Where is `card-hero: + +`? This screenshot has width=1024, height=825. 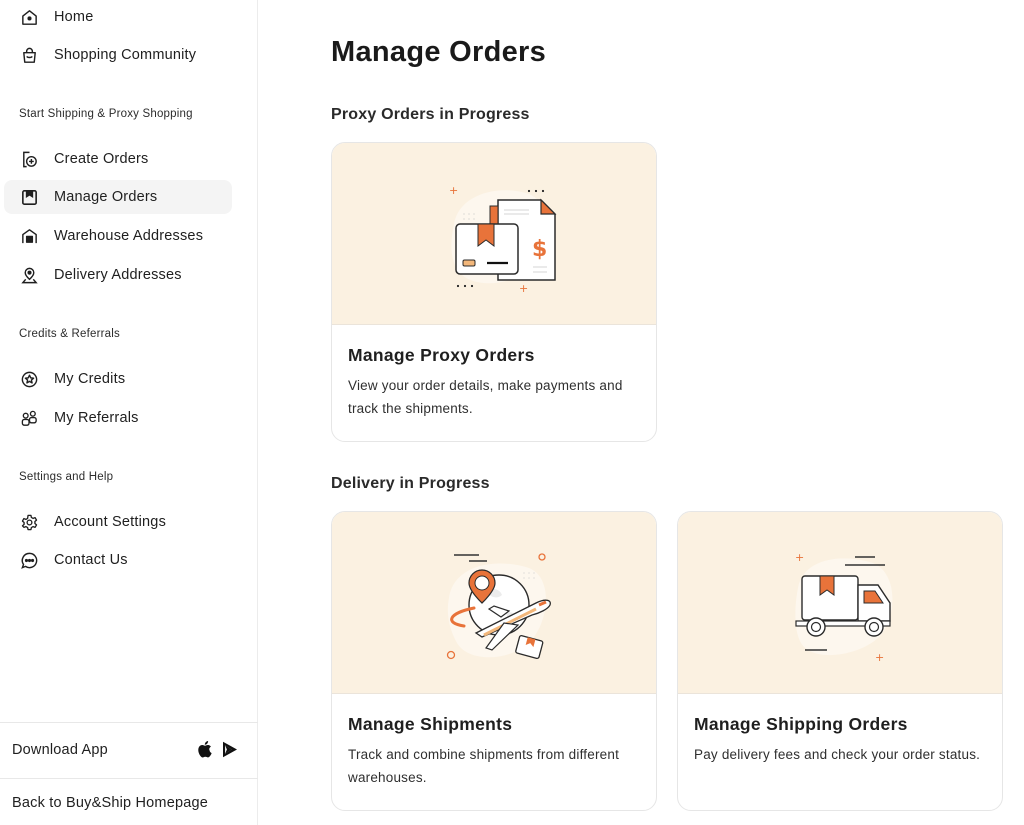 card-hero: + + is located at coordinates (840, 603).